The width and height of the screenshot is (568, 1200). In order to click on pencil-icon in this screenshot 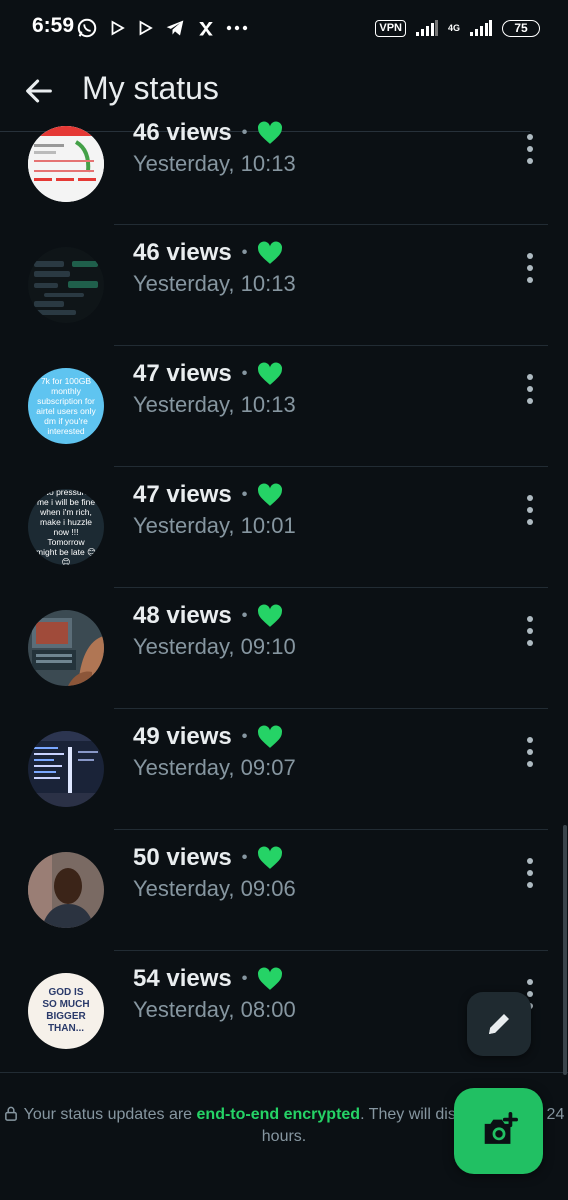, I will do `click(499, 1024)`.